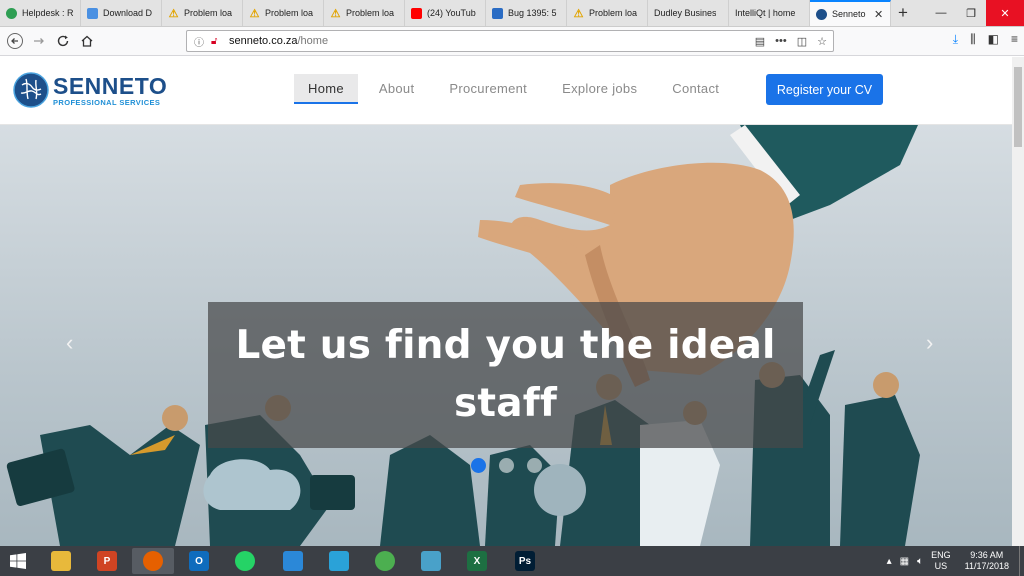 The image size is (1024, 576). I want to click on photoshop-icon: Ps, so click(525, 561).